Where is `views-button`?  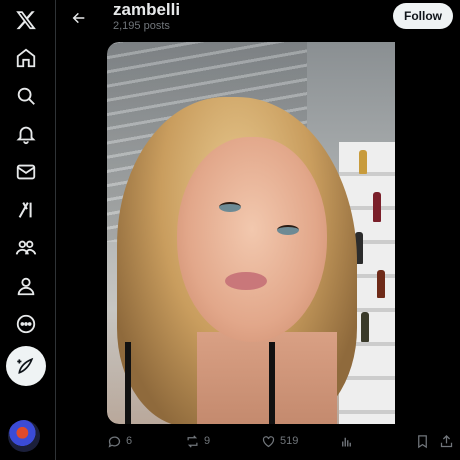
views-button is located at coordinates (346, 441).